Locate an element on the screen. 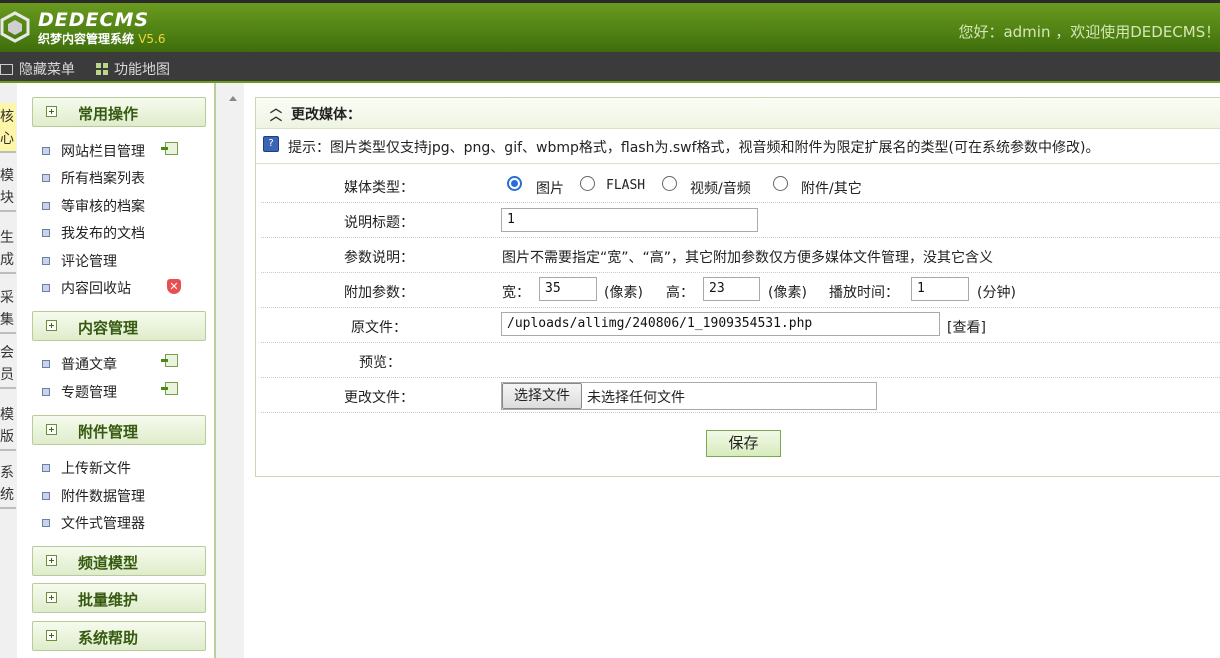 This screenshot has height=658, width=1220. width-unit: (像素) is located at coordinates (623, 293).